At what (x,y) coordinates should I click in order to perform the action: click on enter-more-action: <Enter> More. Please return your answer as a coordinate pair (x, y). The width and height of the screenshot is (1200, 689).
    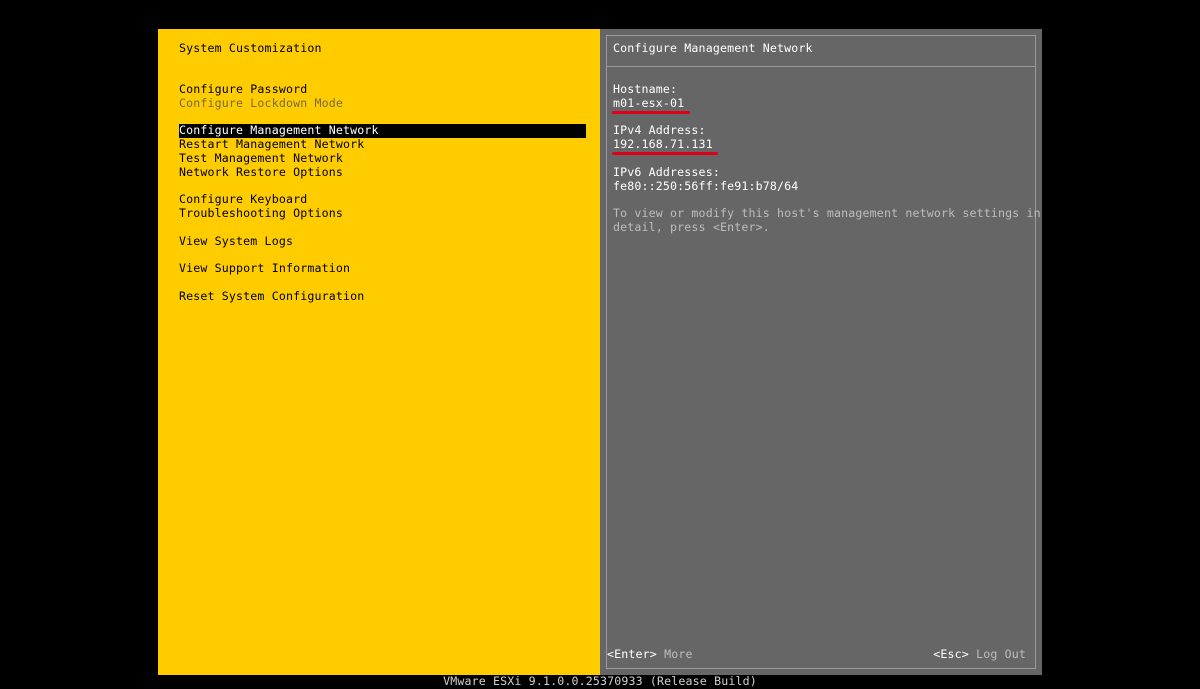
    Looking at the image, I should click on (650, 654).